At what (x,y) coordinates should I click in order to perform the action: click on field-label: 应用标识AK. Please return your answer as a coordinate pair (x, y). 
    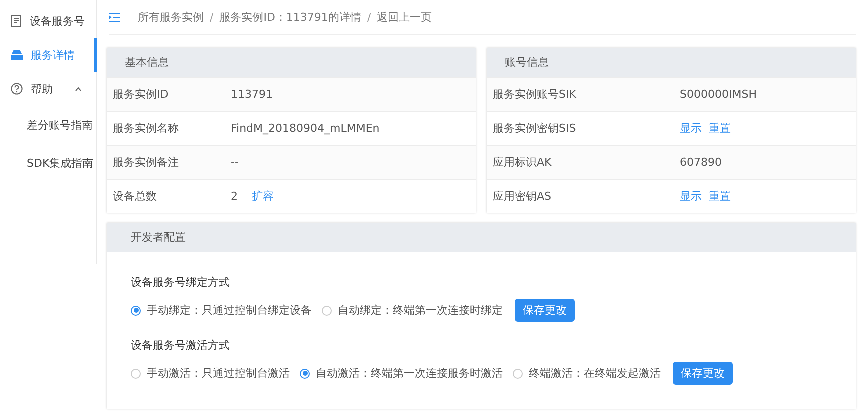
    Looking at the image, I should click on (523, 162).